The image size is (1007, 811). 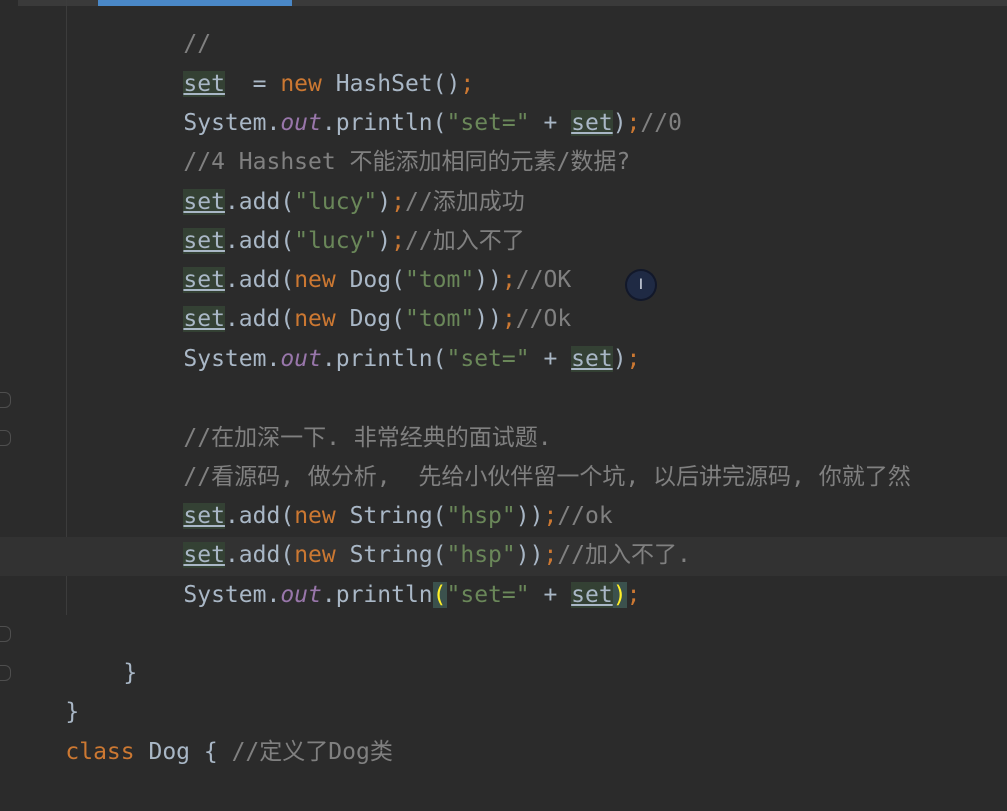 What do you see at coordinates (201, 729) in the screenshot?
I see `code-line: class Dog { //定义了Dog类` at bounding box center [201, 729].